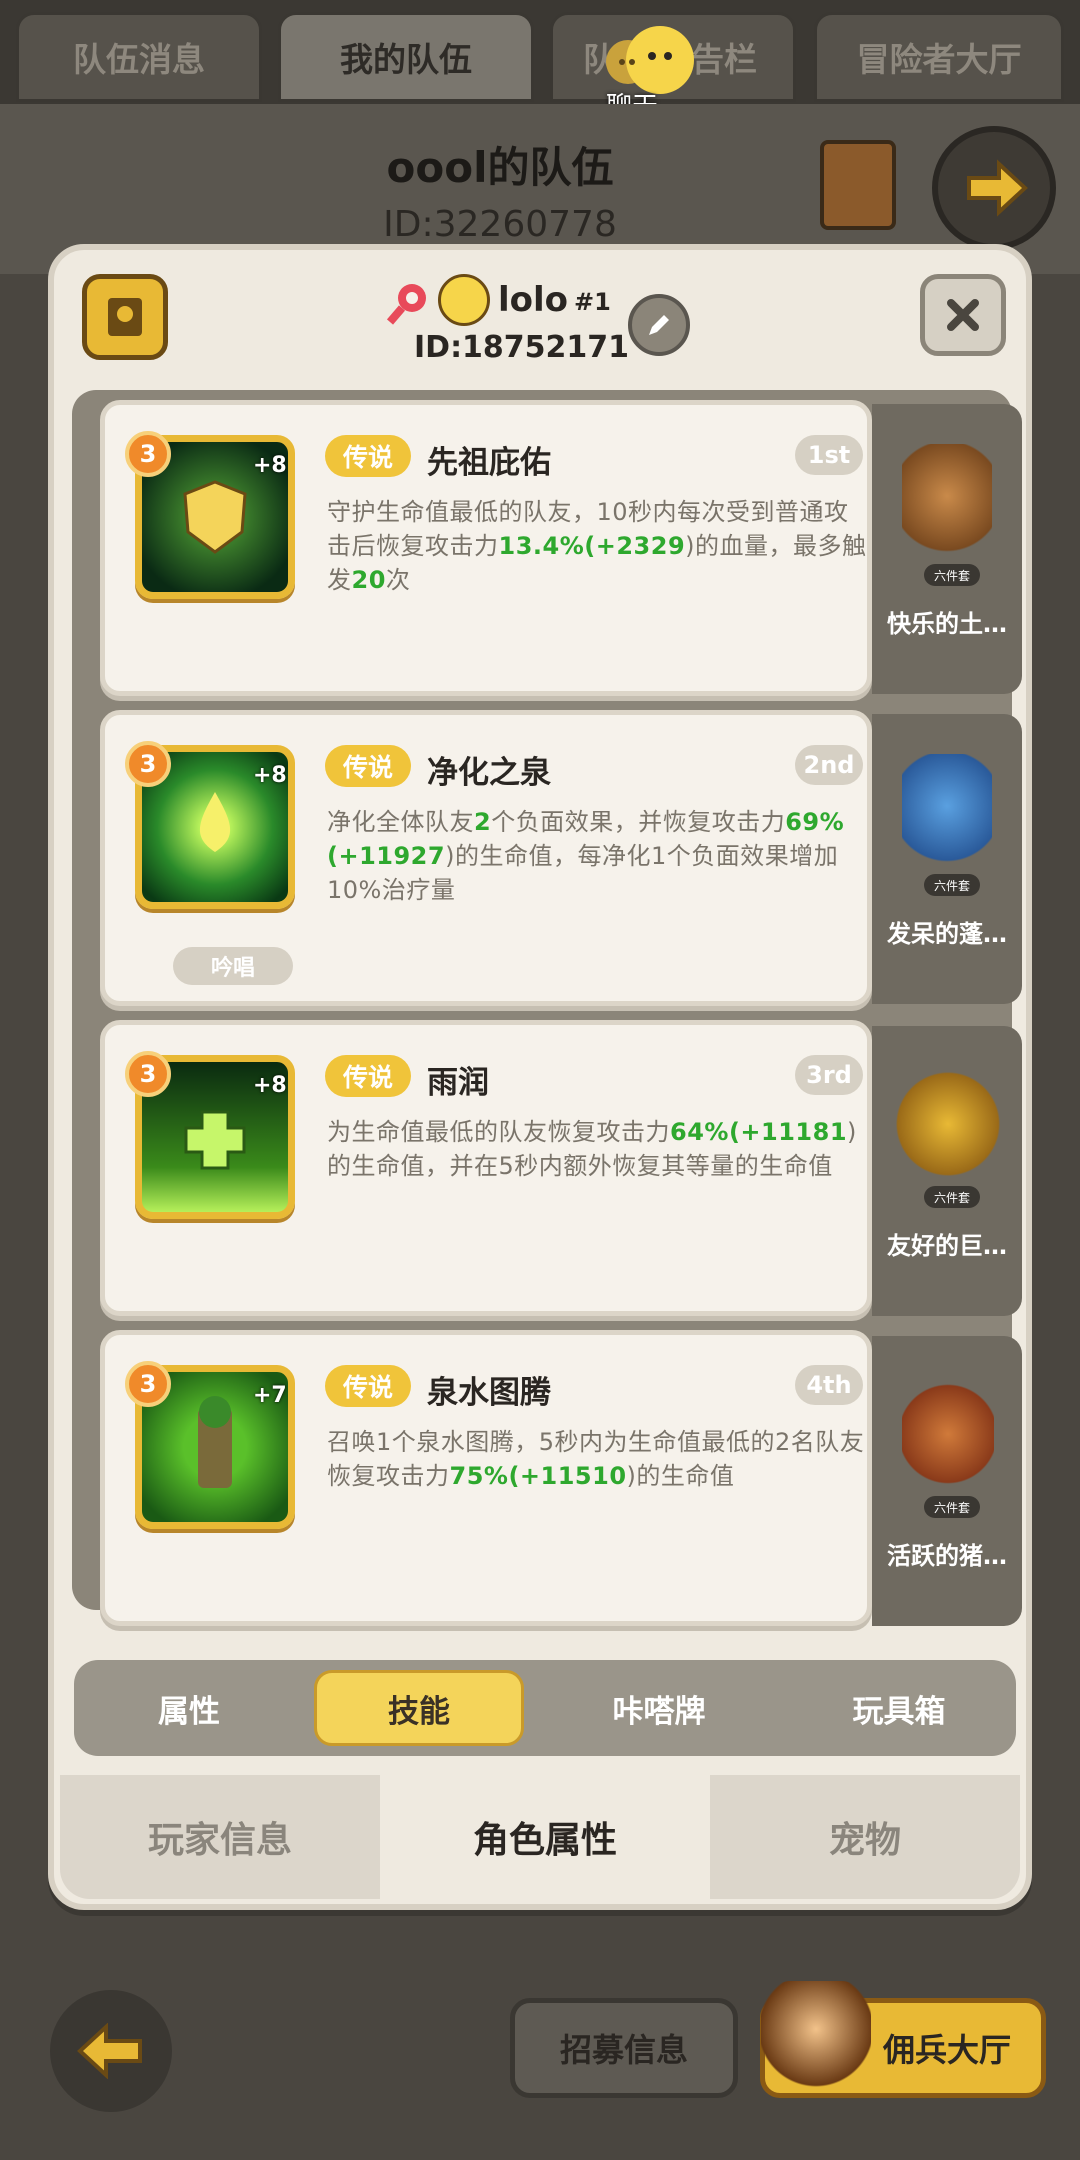 The height and width of the screenshot is (2160, 1080). Describe the element at coordinates (659, 1708) in the screenshot. I see `segment-cards: 咔嗒牌` at that location.